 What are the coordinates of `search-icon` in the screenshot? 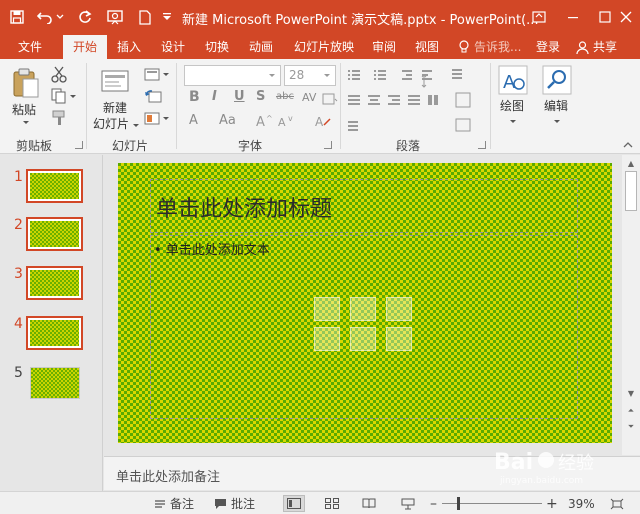 It's located at (557, 80).